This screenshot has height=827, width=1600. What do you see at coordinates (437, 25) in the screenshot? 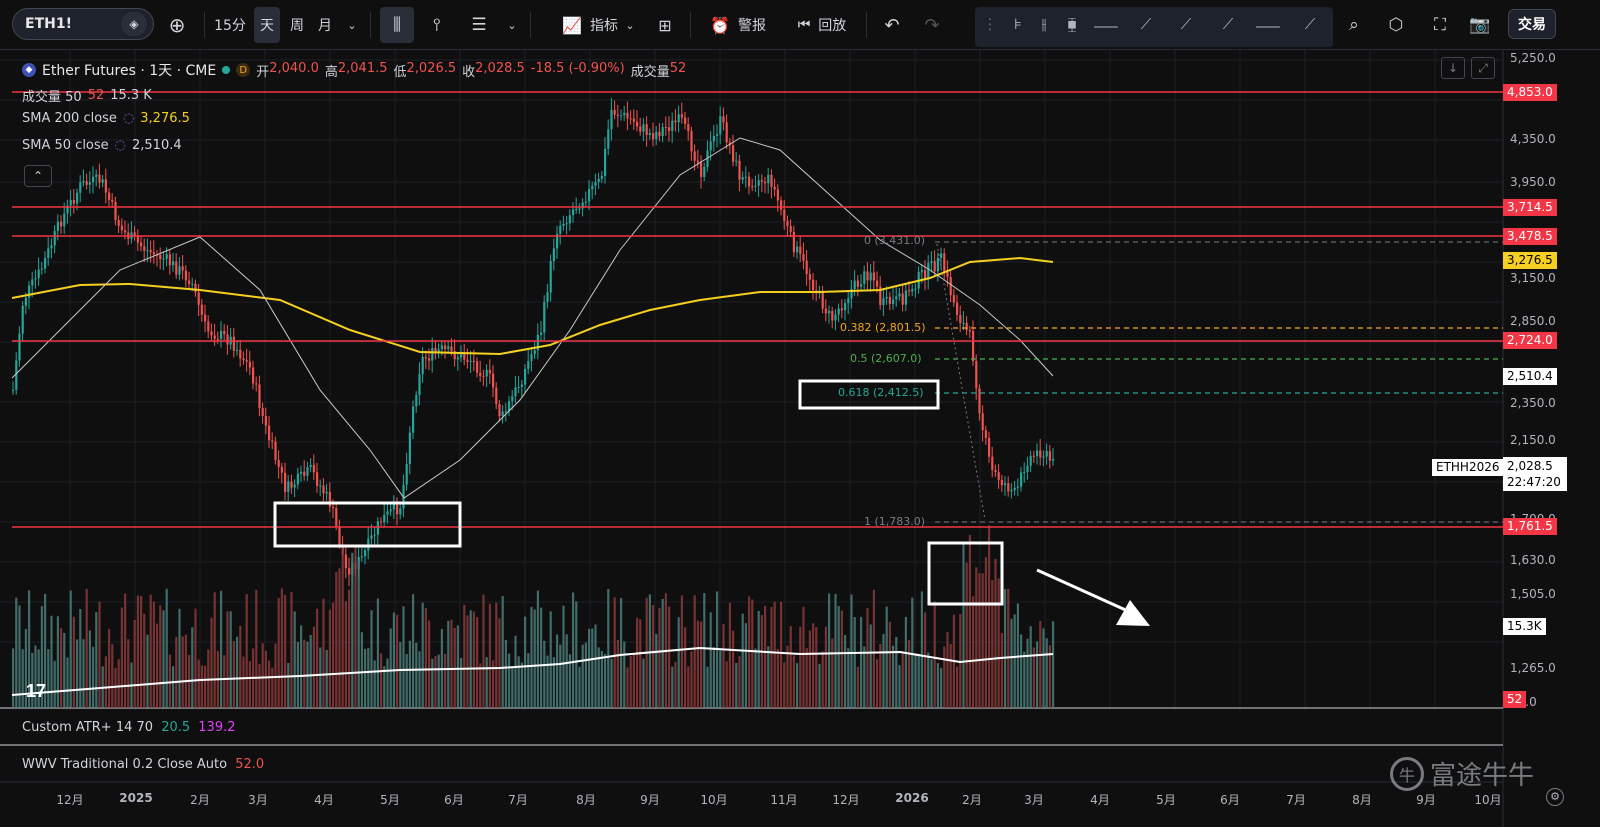
I see `bars-icon: ⫯` at bounding box center [437, 25].